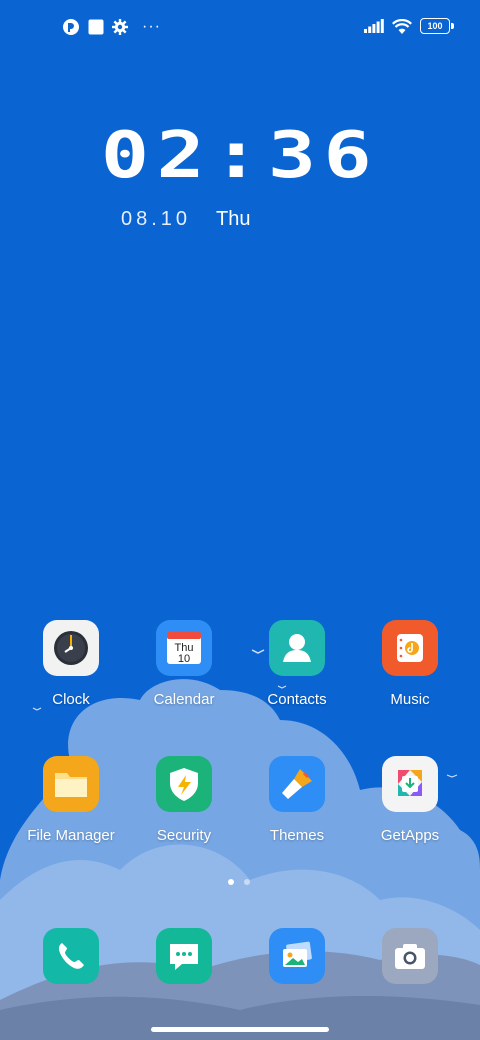 The height and width of the screenshot is (1040, 480). I want to click on time-display: 02:36, so click(240, 156).